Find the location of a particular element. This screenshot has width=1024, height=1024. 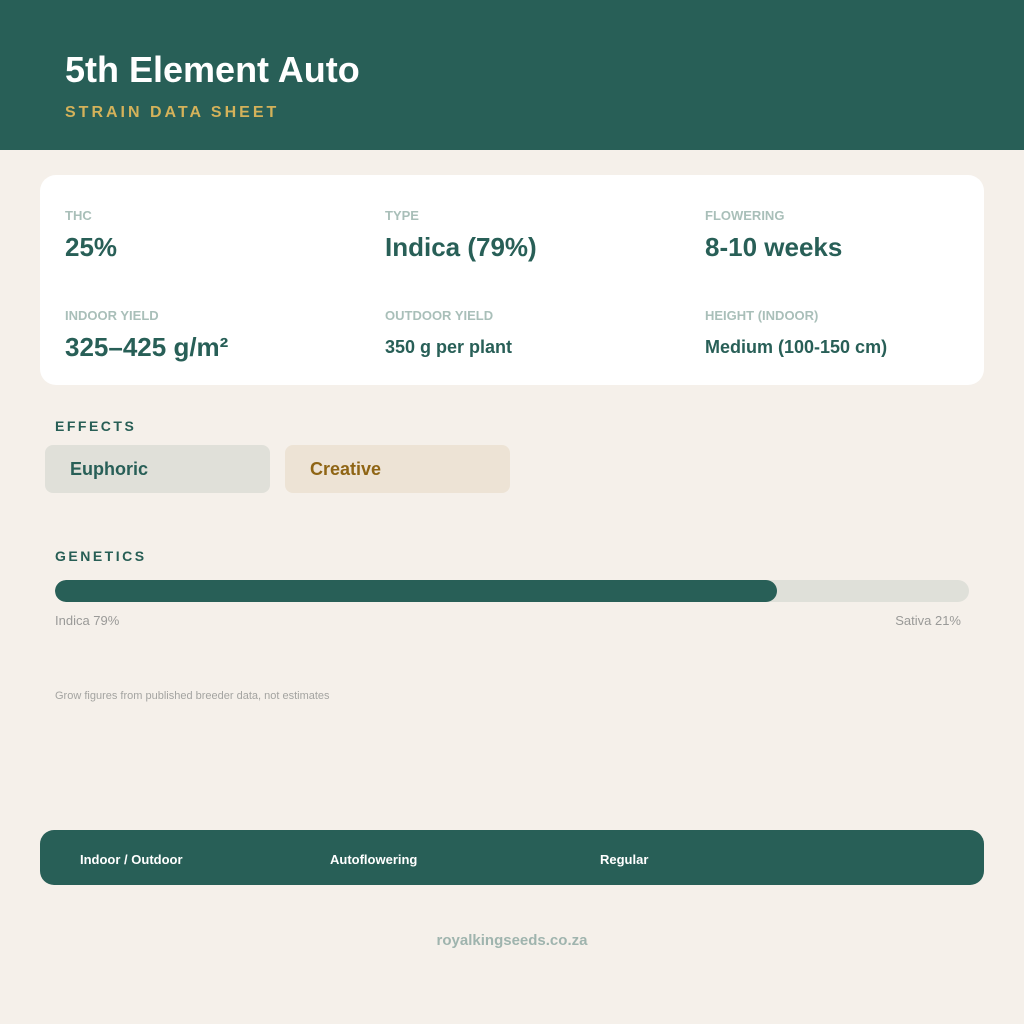

tag-autoflowering: Autoflowering is located at coordinates (374, 859).